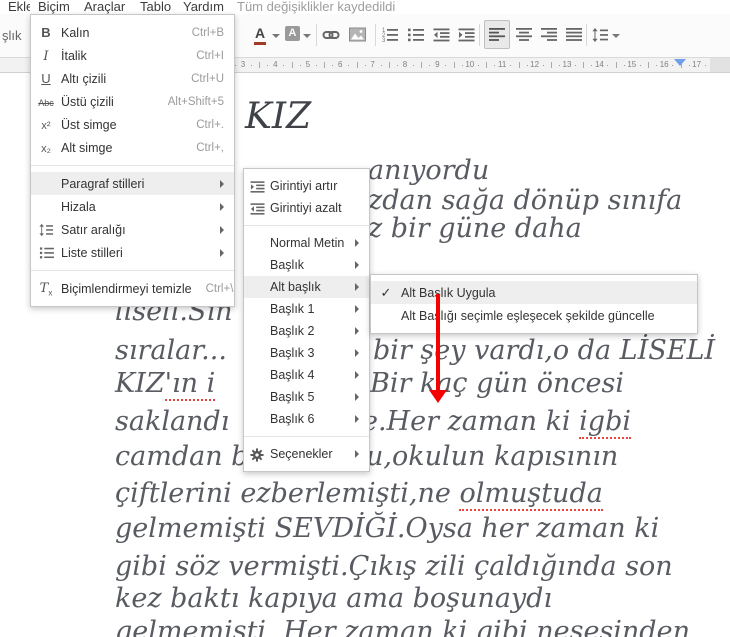  I want to click on increase-indent-icon, so click(467, 35).